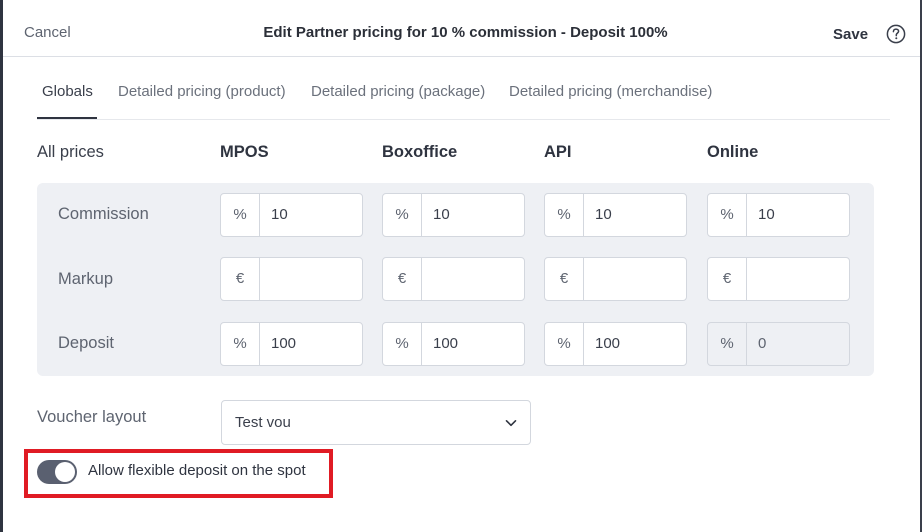  Describe the element at coordinates (610, 91) in the screenshot. I see `tab-detailed-pricing-merchandise: Detailed pricing (merchandise)` at that location.